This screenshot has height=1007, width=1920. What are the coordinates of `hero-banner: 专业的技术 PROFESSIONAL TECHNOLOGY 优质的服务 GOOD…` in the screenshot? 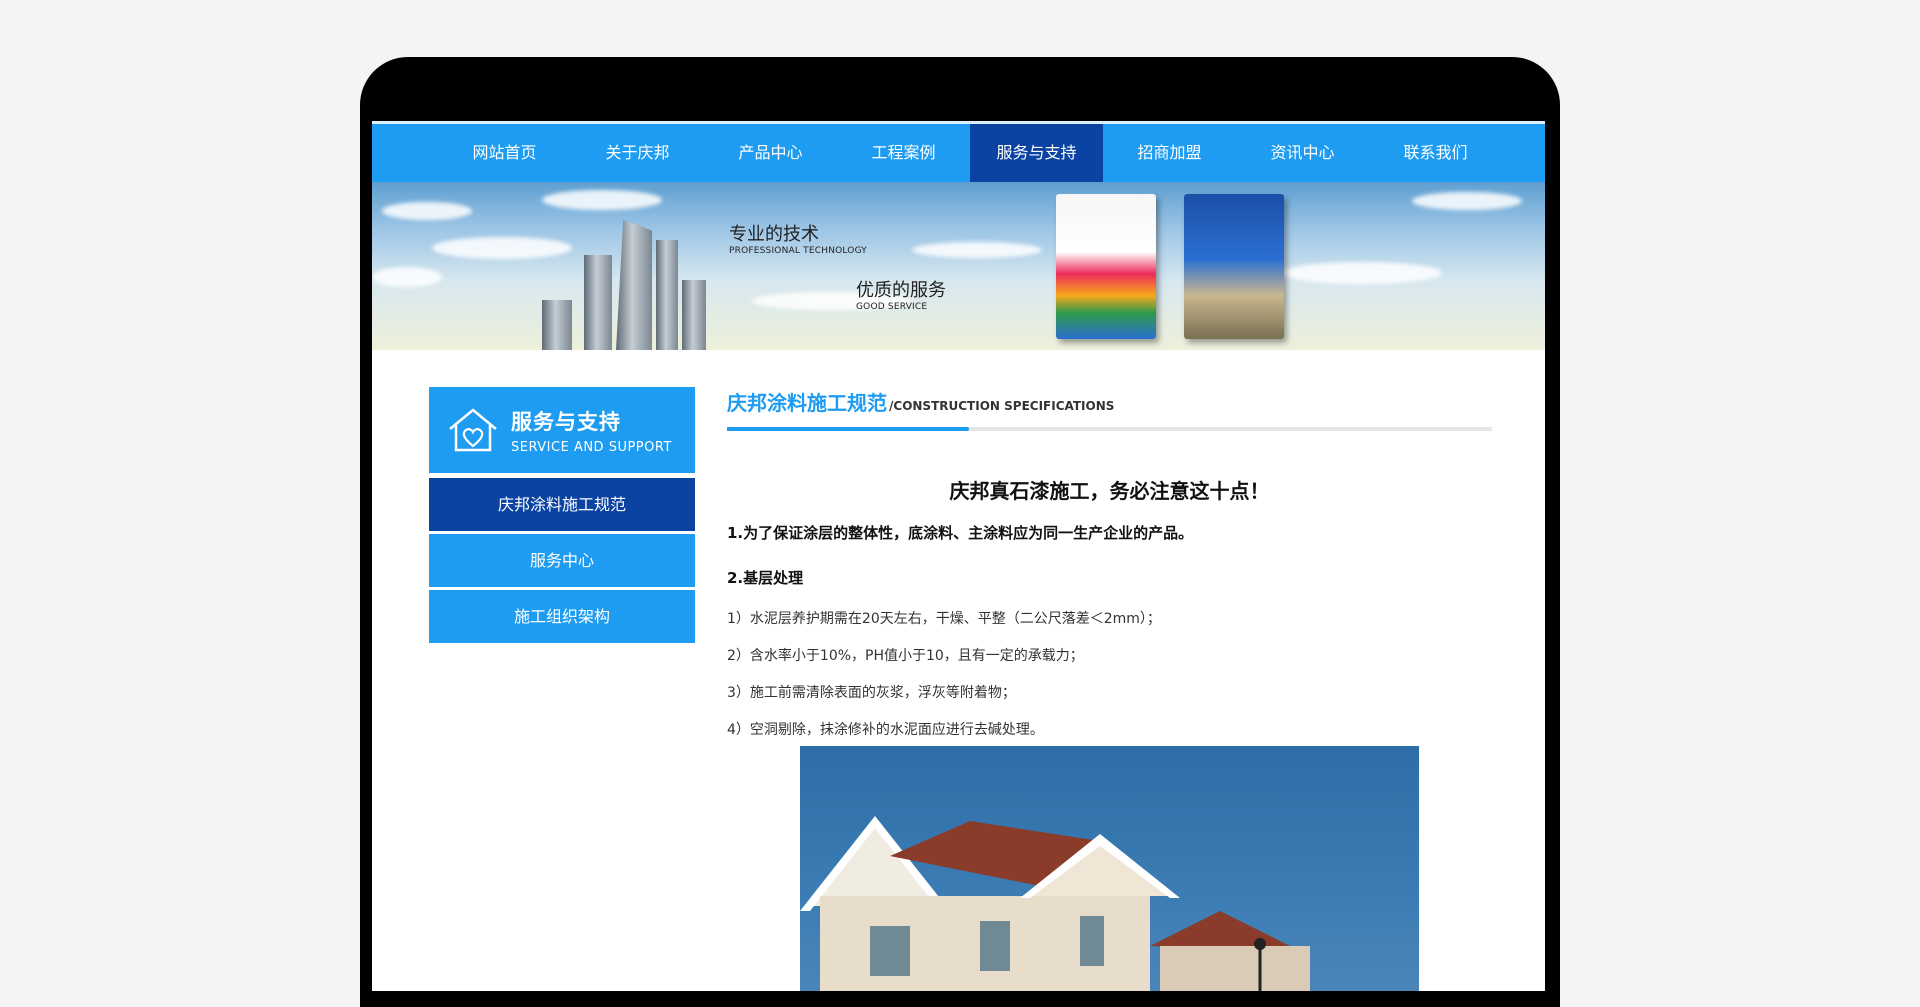 It's located at (958, 266).